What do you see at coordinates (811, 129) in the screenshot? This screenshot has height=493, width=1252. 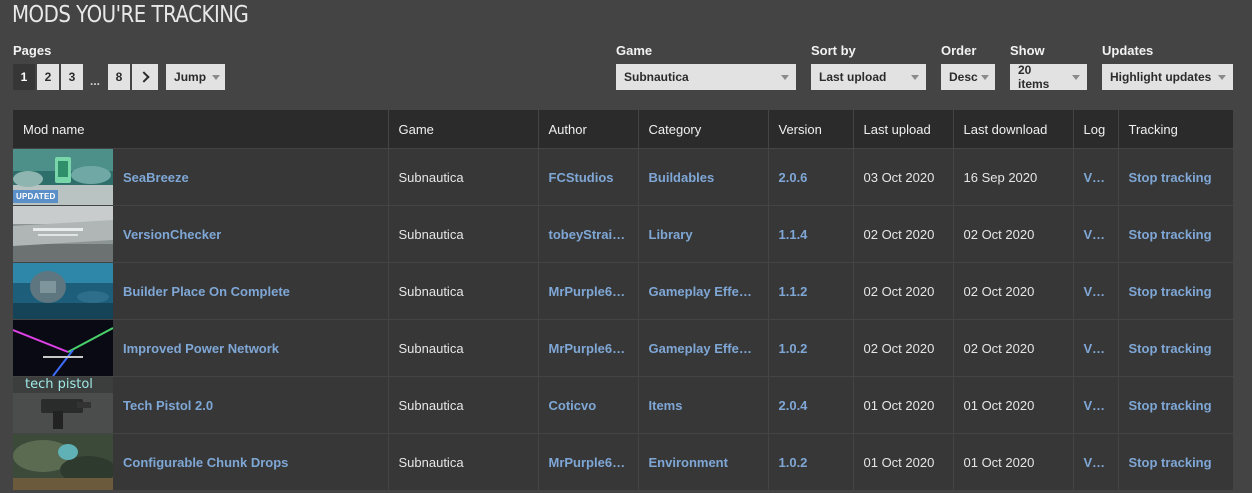 I see `header-version: Version` at bounding box center [811, 129].